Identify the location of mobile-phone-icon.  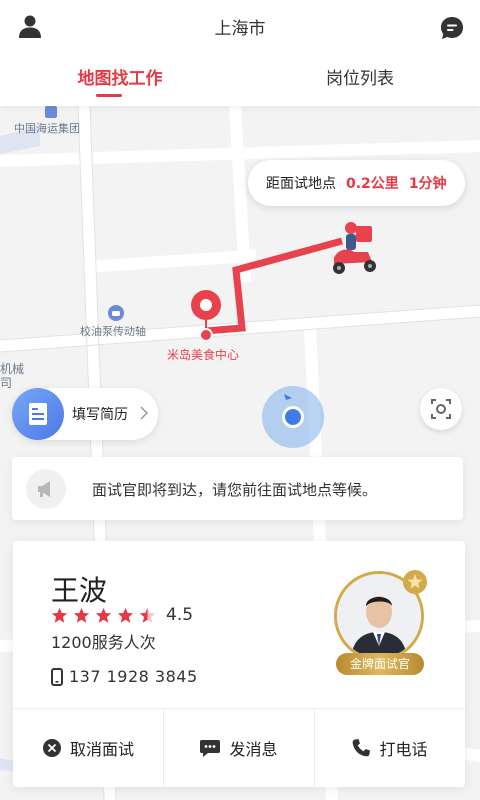
(57, 676).